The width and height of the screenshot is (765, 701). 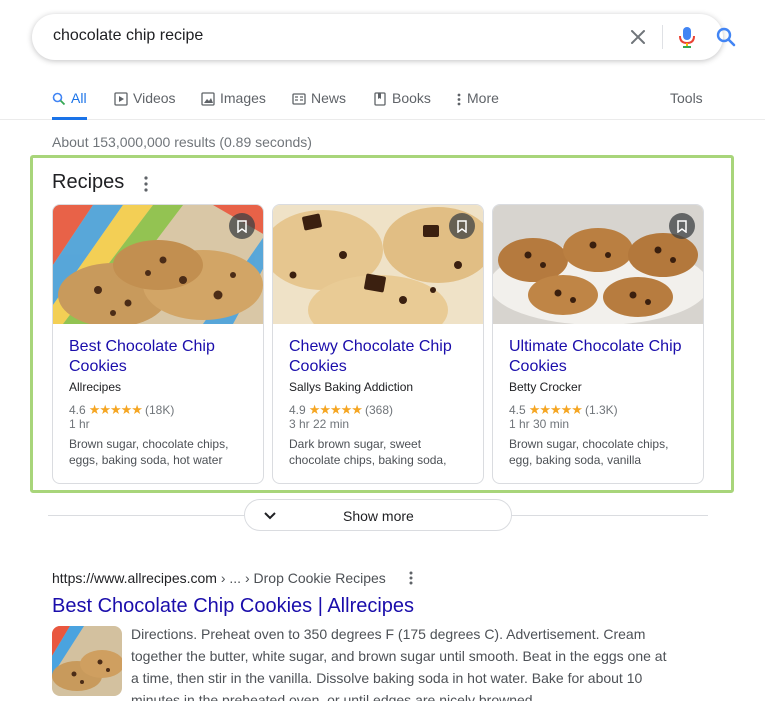 I want to click on rating-value: 4.6, so click(x=77, y=410).